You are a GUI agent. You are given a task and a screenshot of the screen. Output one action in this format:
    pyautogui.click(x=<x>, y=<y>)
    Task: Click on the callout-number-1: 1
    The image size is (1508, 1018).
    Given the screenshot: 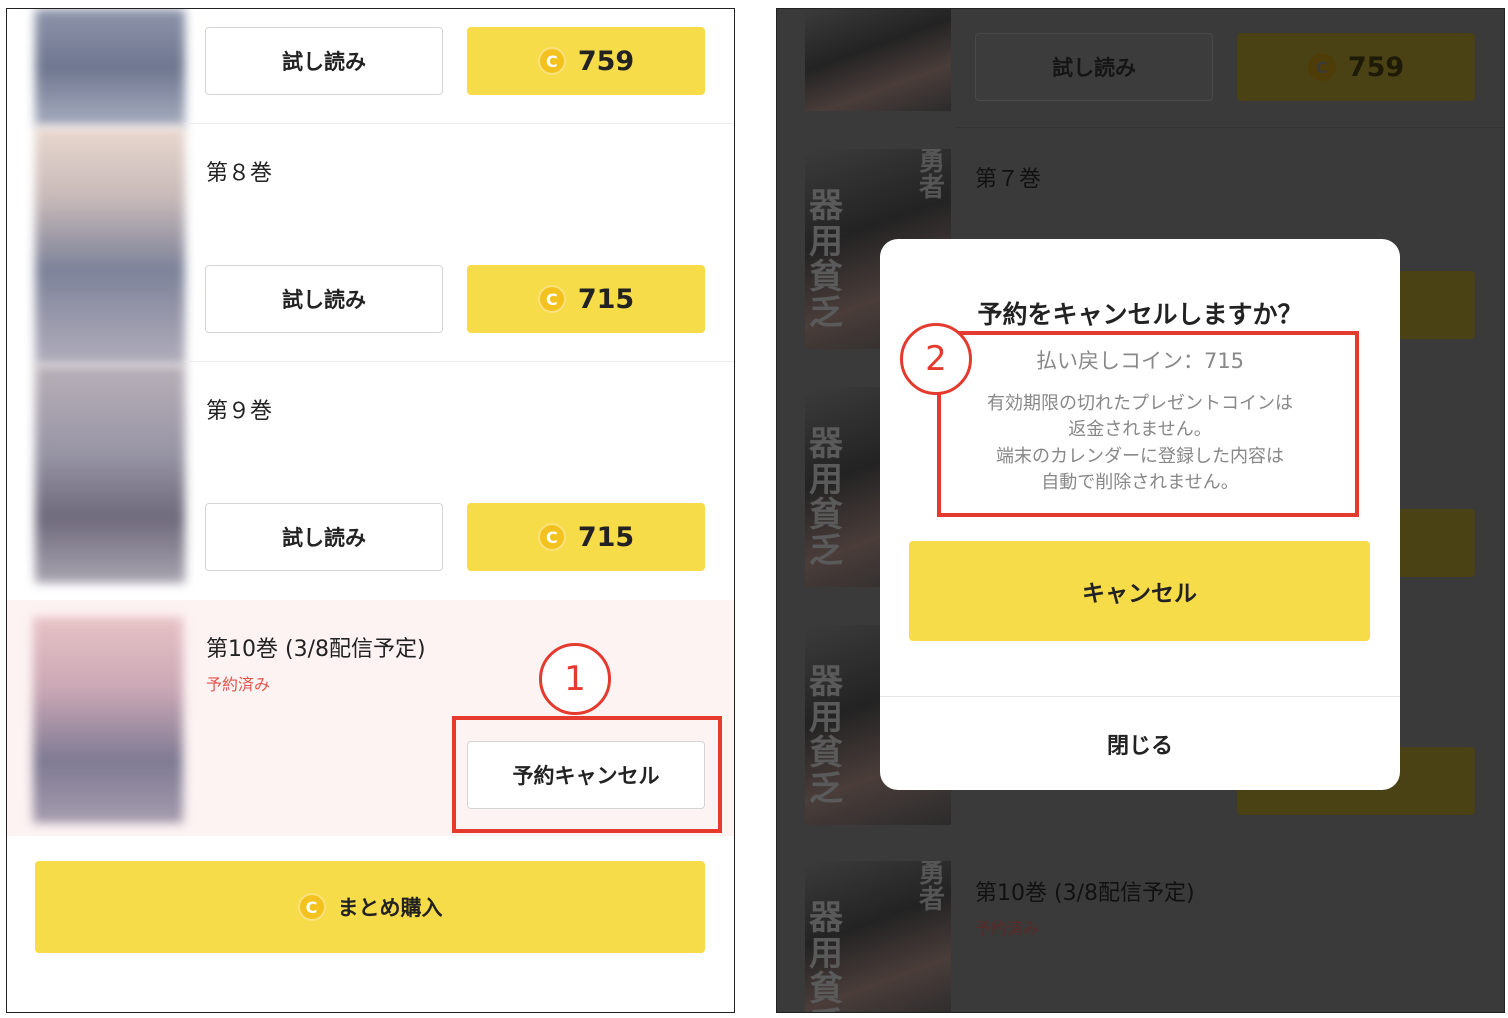 What is the action you would take?
    pyautogui.click(x=575, y=679)
    